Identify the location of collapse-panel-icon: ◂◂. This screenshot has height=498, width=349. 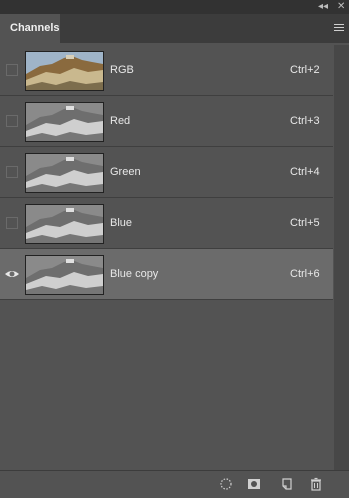
(323, 7).